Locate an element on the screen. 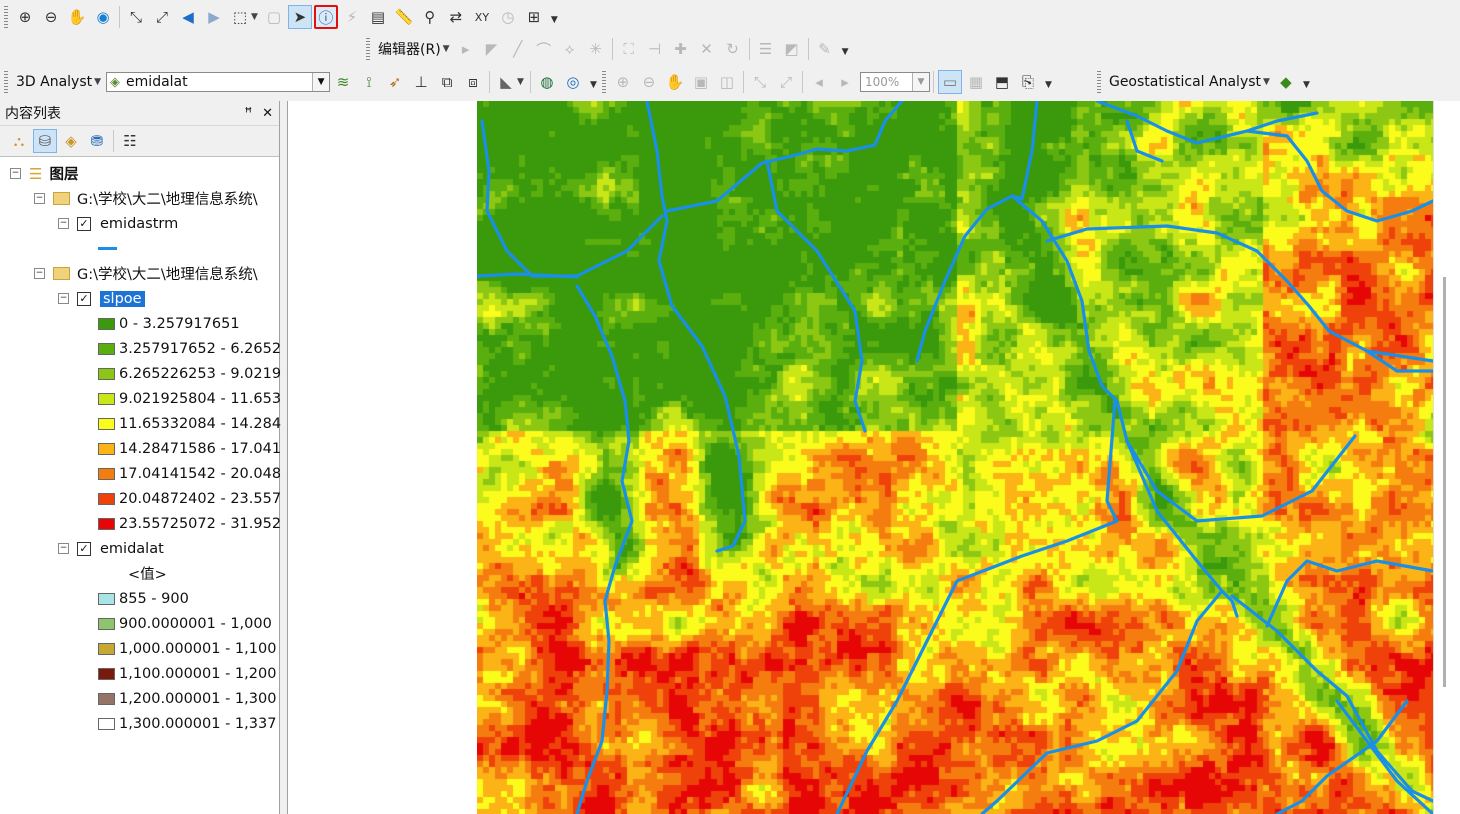 This screenshot has height=814, width=1460. map-blank-area is located at coordinates (382, 457).